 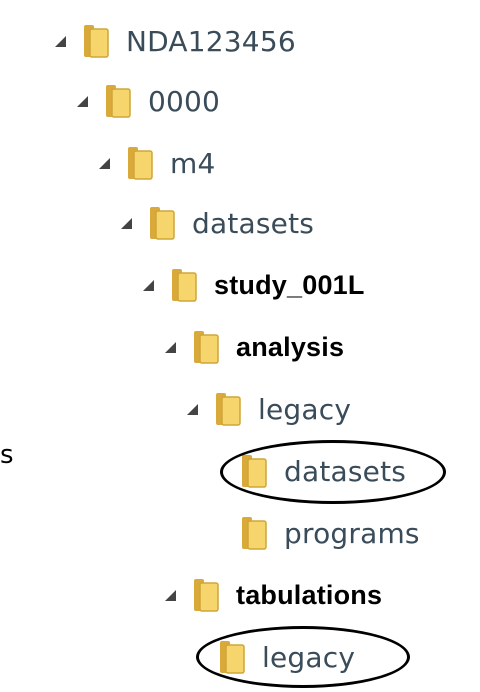 I want to click on tree-item-m4: m4, so click(x=156, y=163).